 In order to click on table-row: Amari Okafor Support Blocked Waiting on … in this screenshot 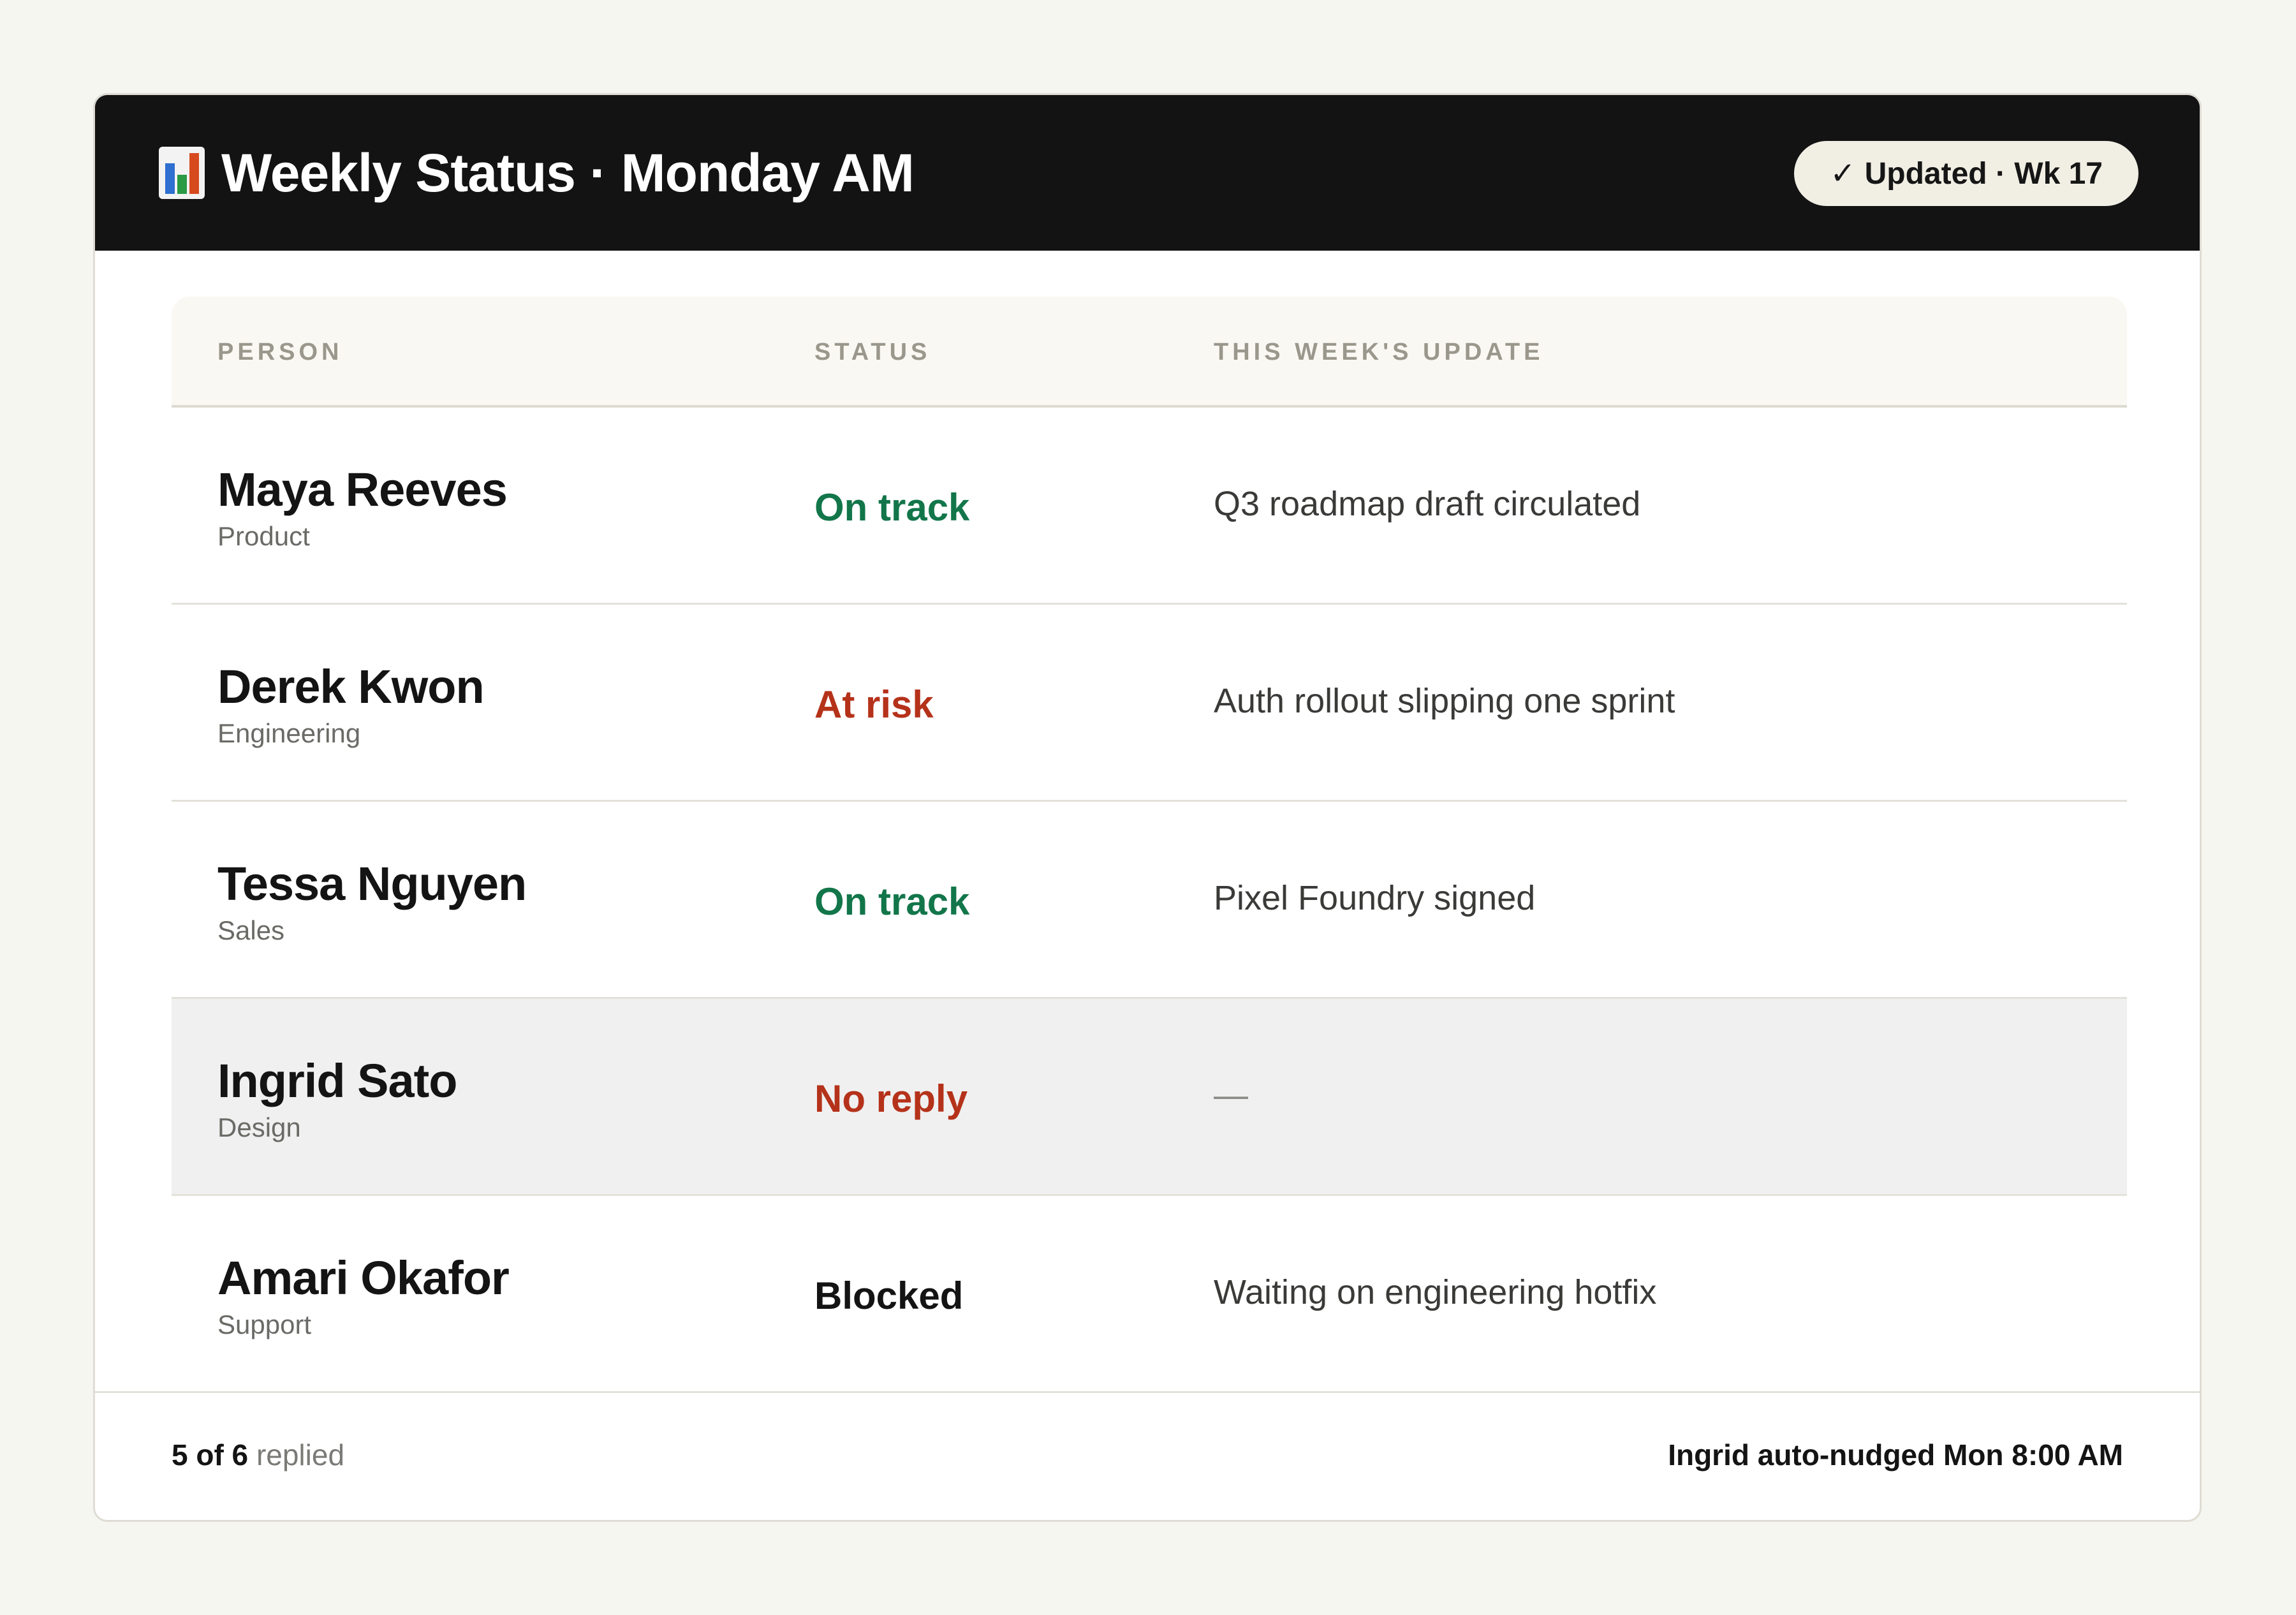, I will do `click(1149, 1293)`.